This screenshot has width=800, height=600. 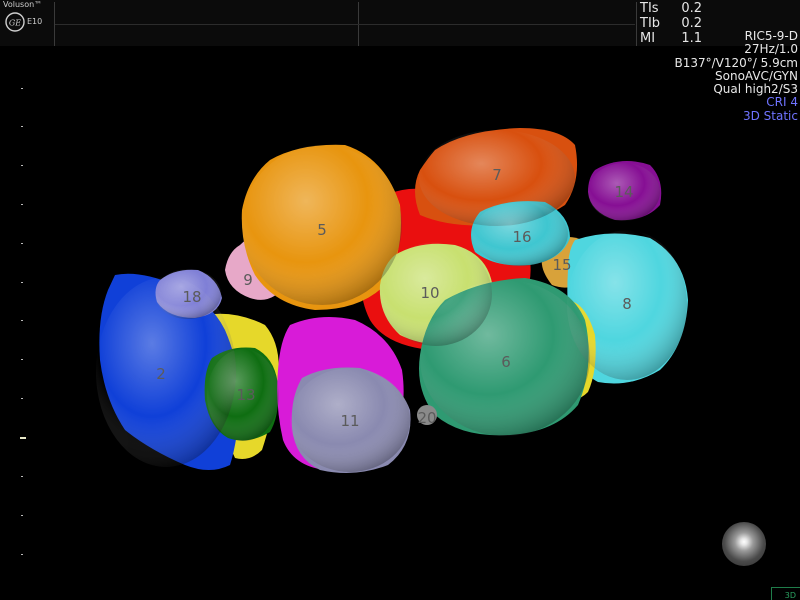 I want to click on volume-label-15: 15, so click(x=561, y=265).